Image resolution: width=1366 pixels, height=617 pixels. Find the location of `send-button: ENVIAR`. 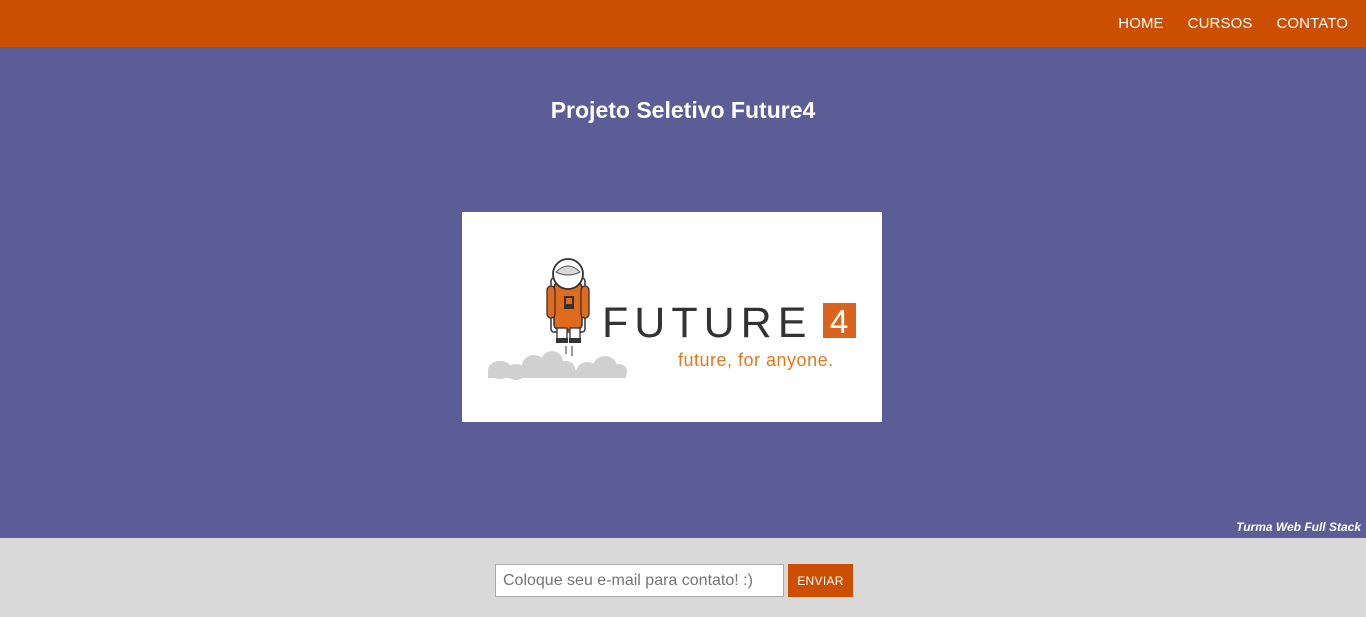

send-button: ENVIAR is located at coordinates (820, 580).